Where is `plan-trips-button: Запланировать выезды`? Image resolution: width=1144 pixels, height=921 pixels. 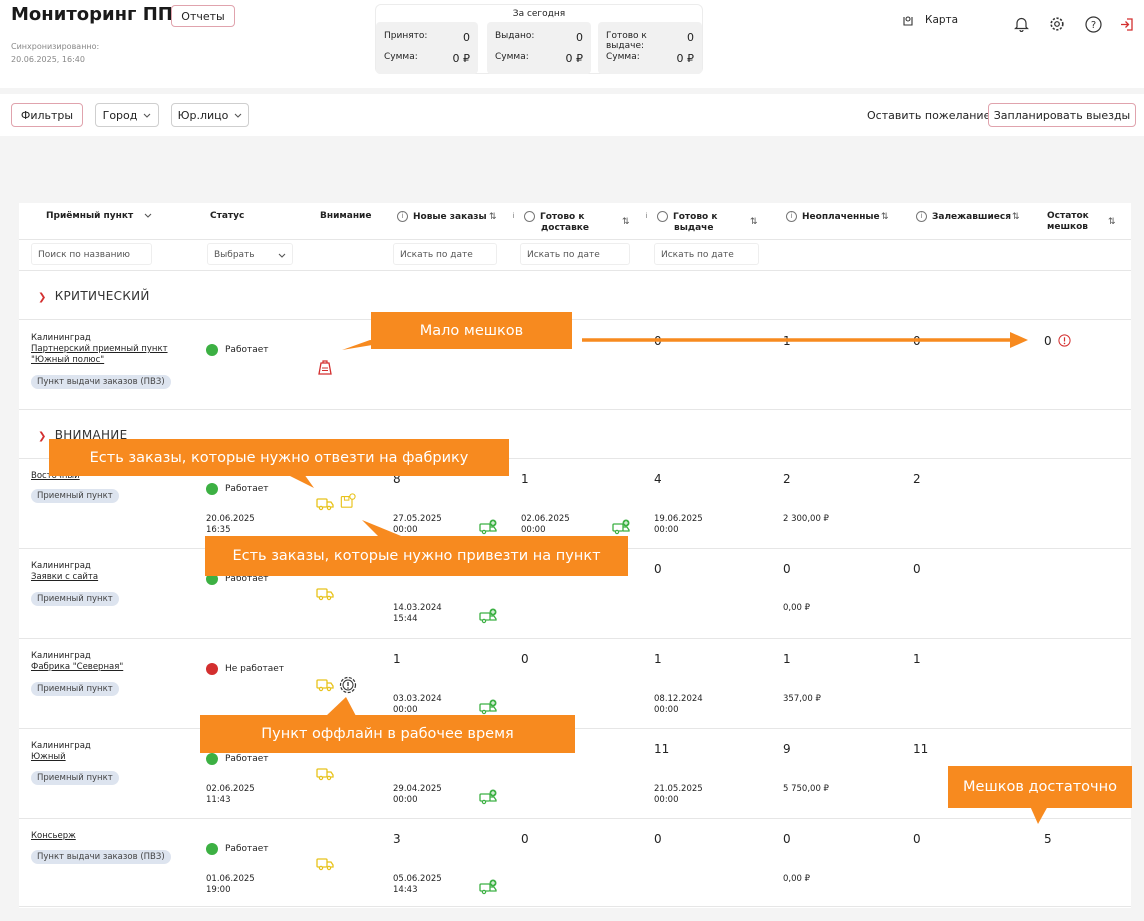
plan-trips-button: Запланировать выезды is located at coordinates (1062, 115).